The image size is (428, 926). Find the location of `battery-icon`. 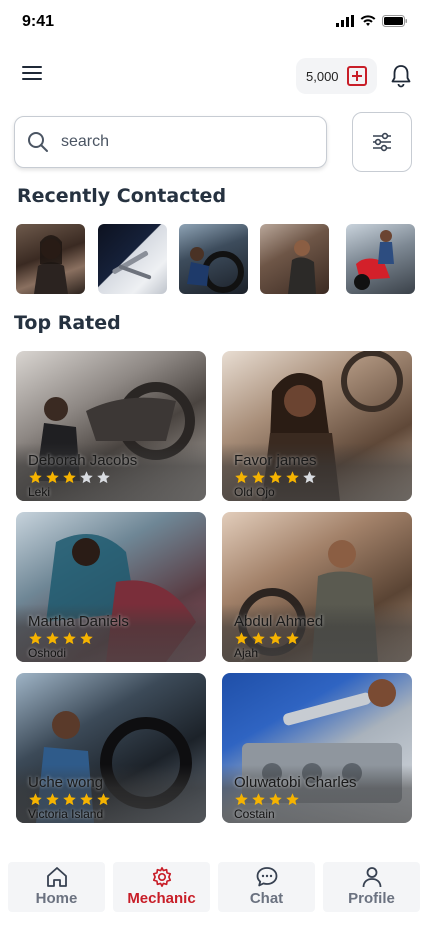

battery-icon is located at coordinates (394, 21).